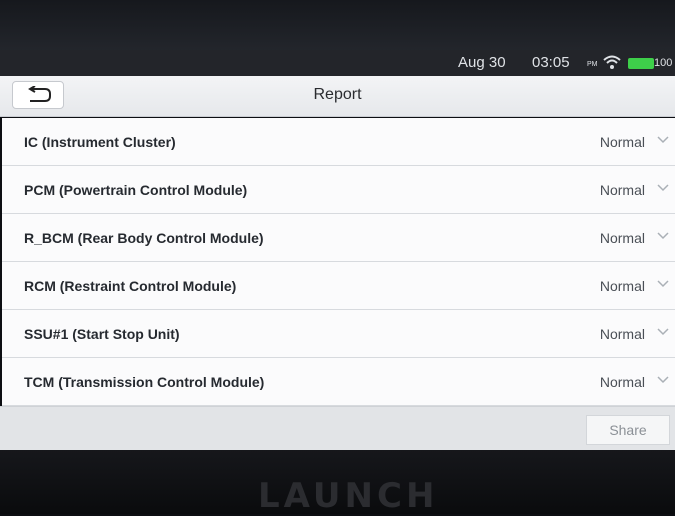 This screenshot has height=516, width=675. What do you see at coordinates (102, 334) in the screenshot?
I see `module-name: SSU#1 (Start Stop Unit)` at bounding box center [102, 334].